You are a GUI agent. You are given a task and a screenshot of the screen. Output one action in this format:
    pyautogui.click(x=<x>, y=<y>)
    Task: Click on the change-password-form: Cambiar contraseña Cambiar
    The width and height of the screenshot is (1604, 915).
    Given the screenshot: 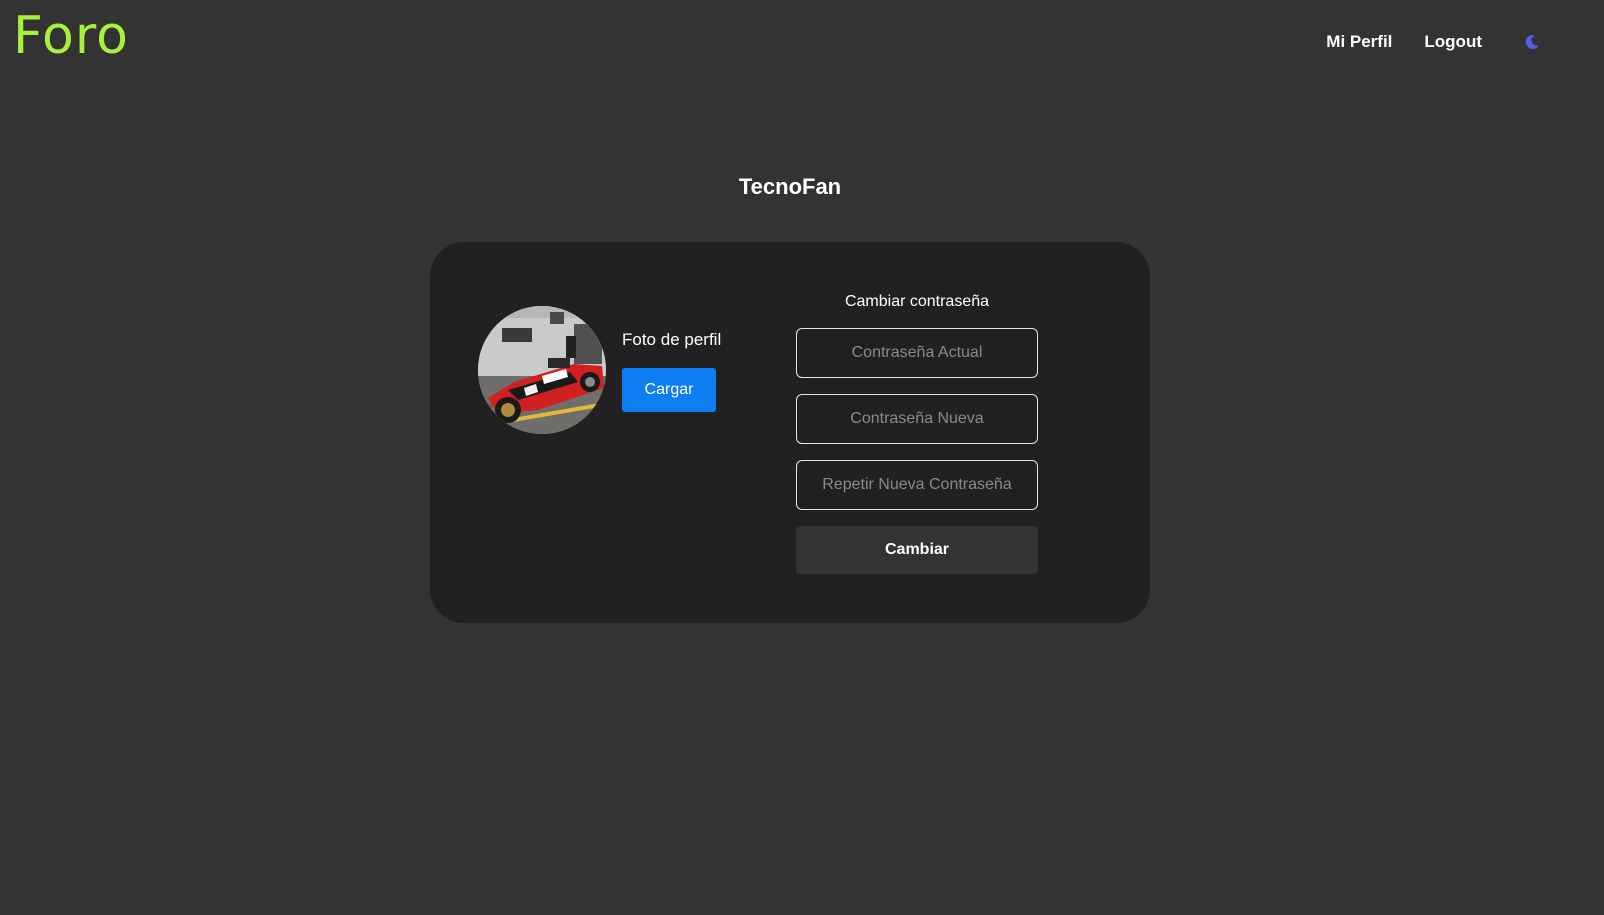 What is the action you would take?
    pyautogui.click(x=917, y=433)
    